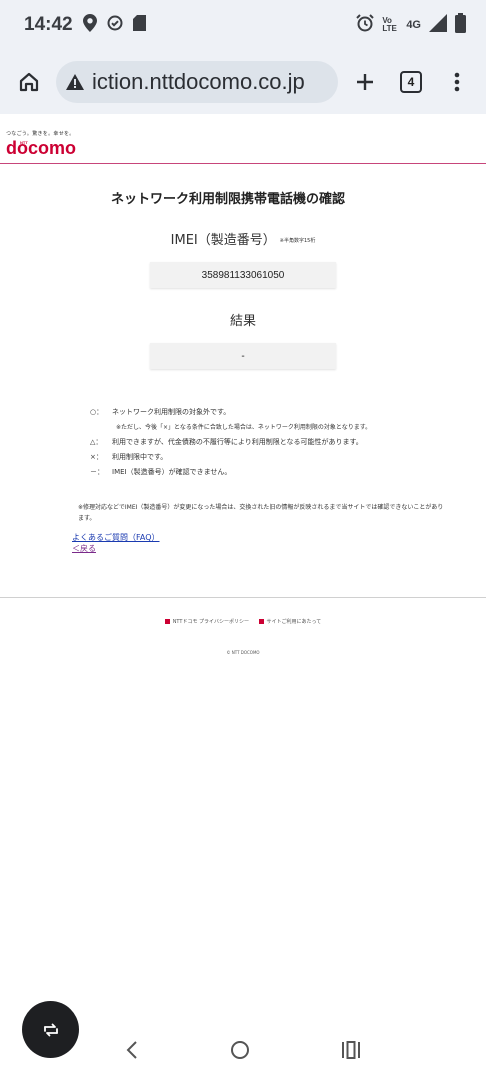 This screenshot has width=486, height=1080. What do you see at coordinates (223, 240) in the screenshot?
I see `imei-label: IMEI（製造番号）` at bounding box center [223, 240].